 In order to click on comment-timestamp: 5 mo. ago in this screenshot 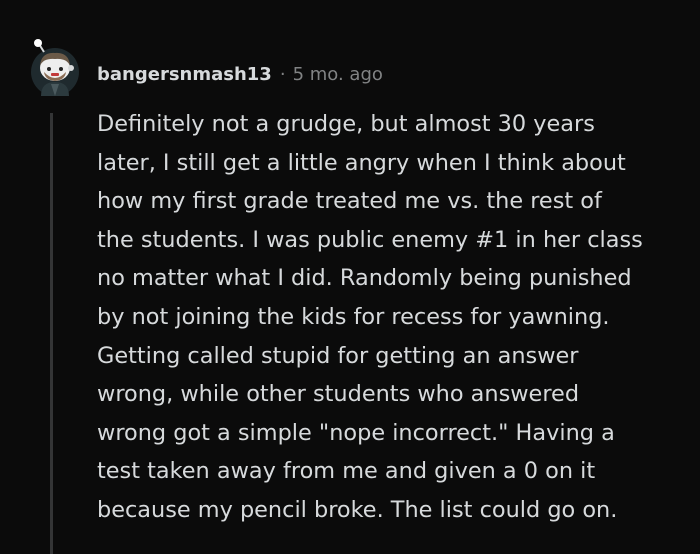, I will do `click(338, 74)`.